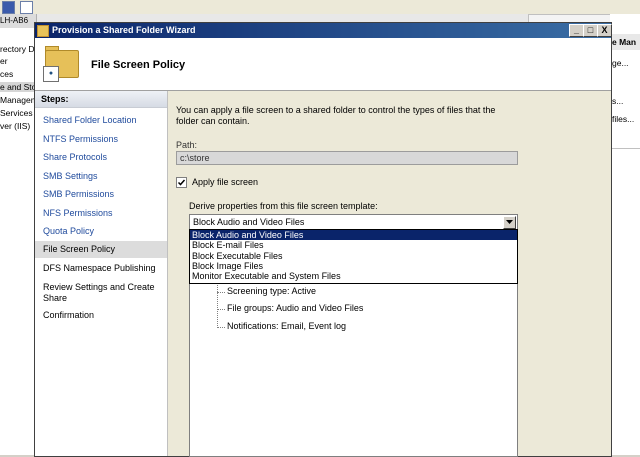 The image size is (640, 457). I want to click on taskbar-strip, so click(320, 7).